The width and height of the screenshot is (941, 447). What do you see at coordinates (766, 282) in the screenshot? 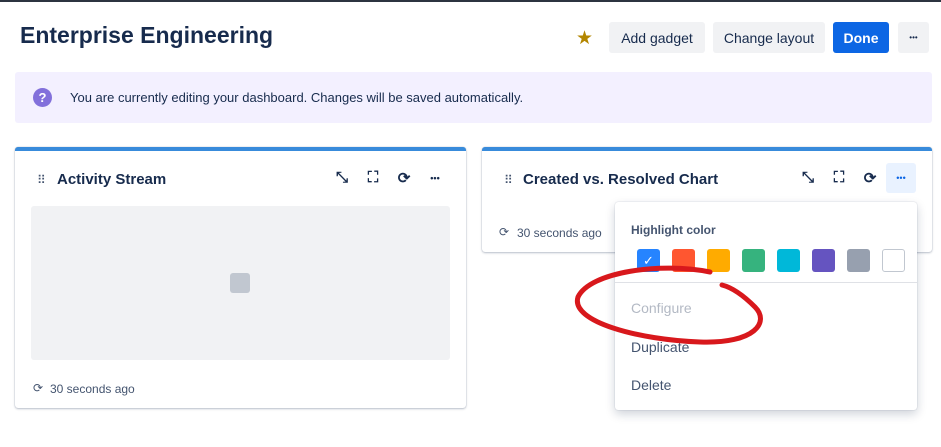
I see `divider` at bounding box center [766, 282].